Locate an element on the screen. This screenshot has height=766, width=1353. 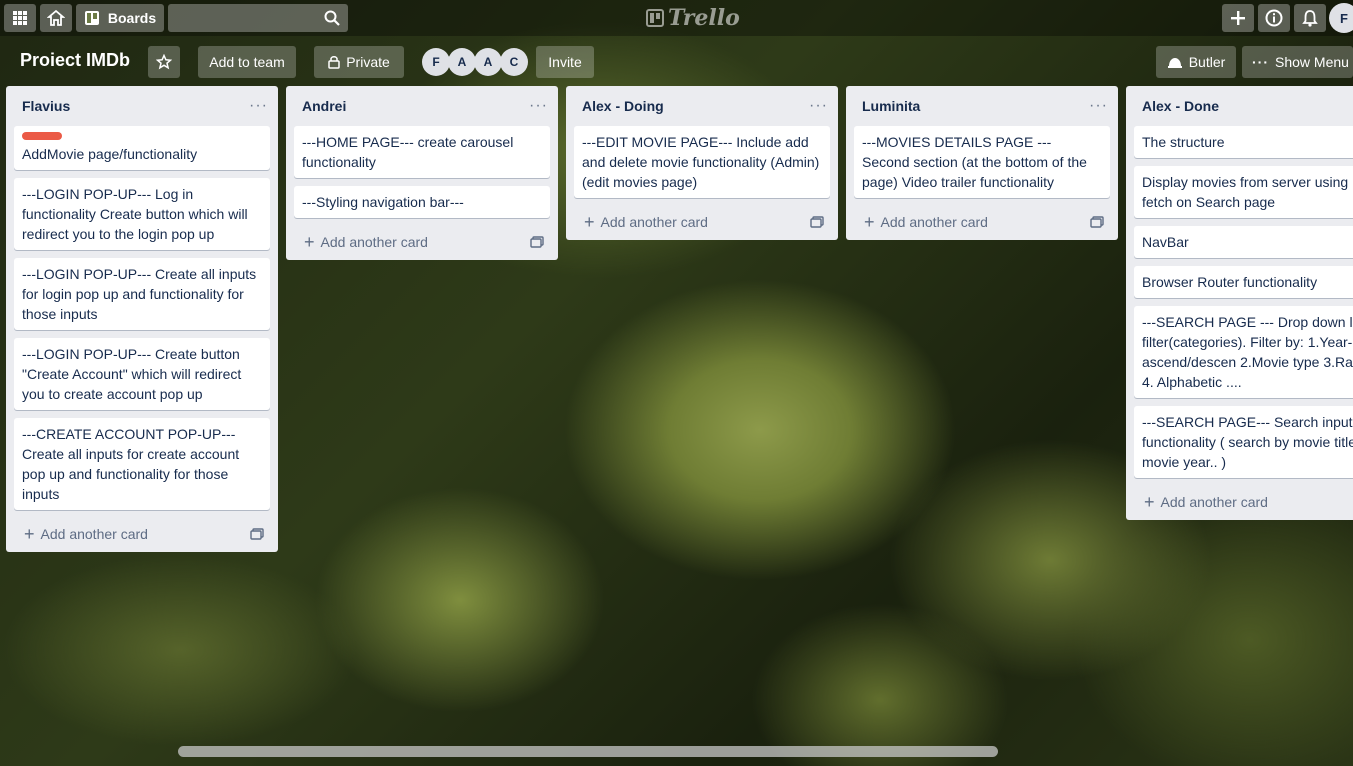
search-field is located at coordinates (258, 18).